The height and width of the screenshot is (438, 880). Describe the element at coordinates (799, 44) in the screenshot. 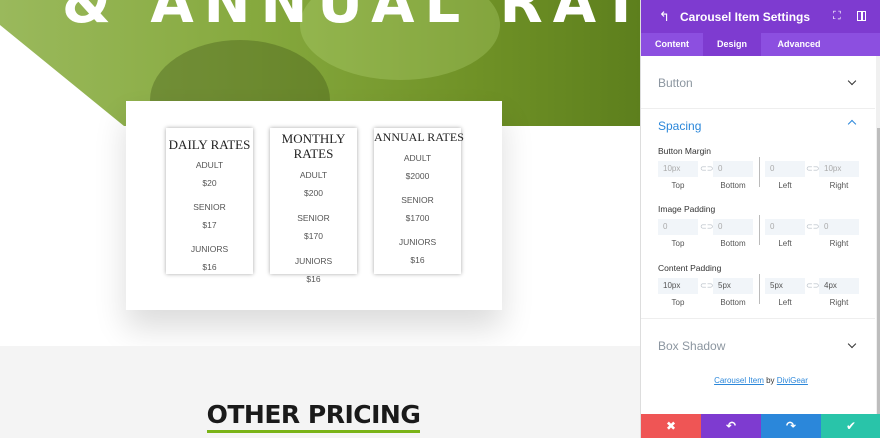

I see `tab-advanced: Advanced` at that location.